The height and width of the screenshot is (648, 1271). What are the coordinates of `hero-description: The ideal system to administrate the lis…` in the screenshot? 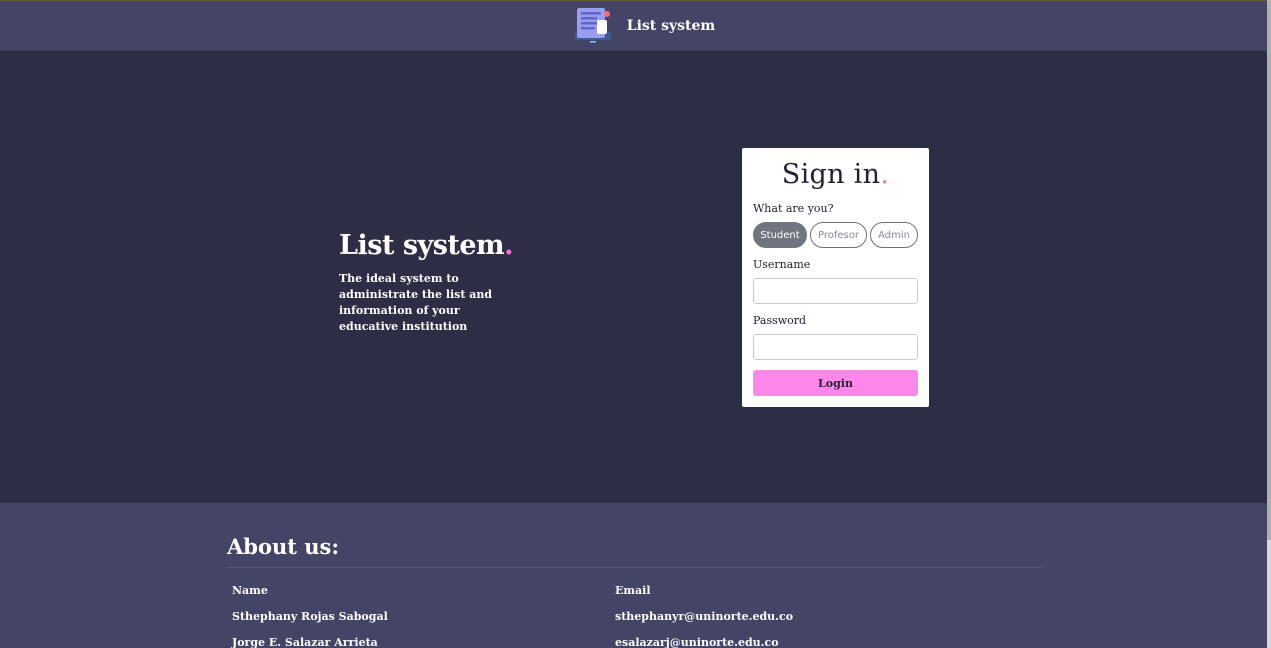 It's located at (416, 302).